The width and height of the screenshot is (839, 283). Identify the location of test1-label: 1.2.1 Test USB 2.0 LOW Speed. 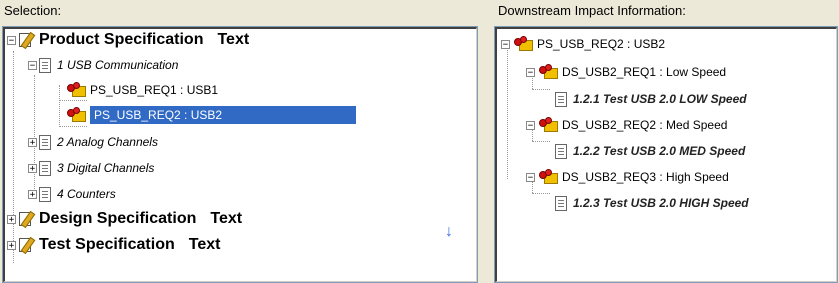
(660, 99).